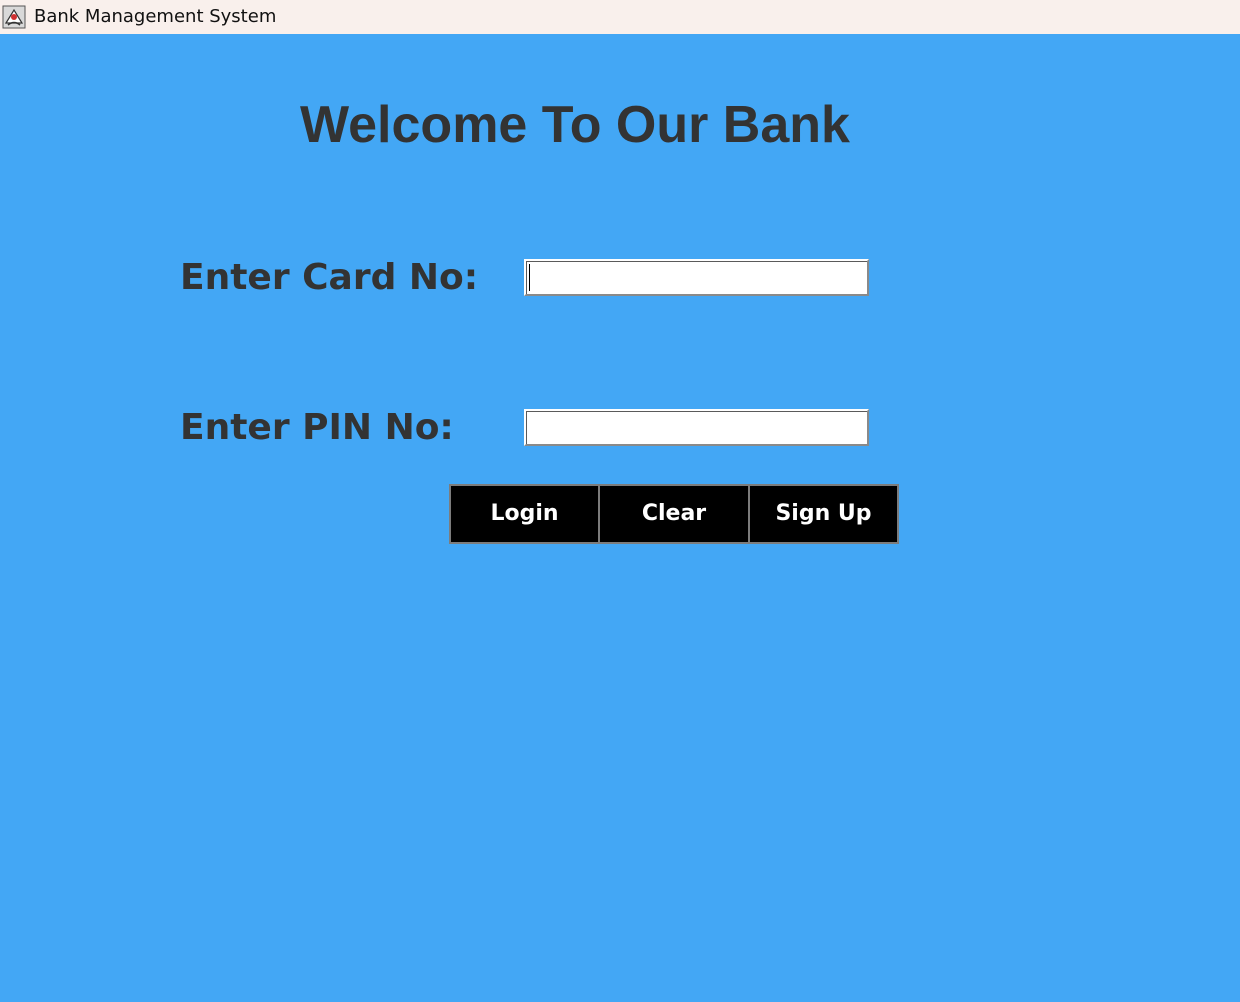 Image resolution: width=1240 pixels, height=1002 pixels. I want to click on login-button: Login, so click(524, 514).